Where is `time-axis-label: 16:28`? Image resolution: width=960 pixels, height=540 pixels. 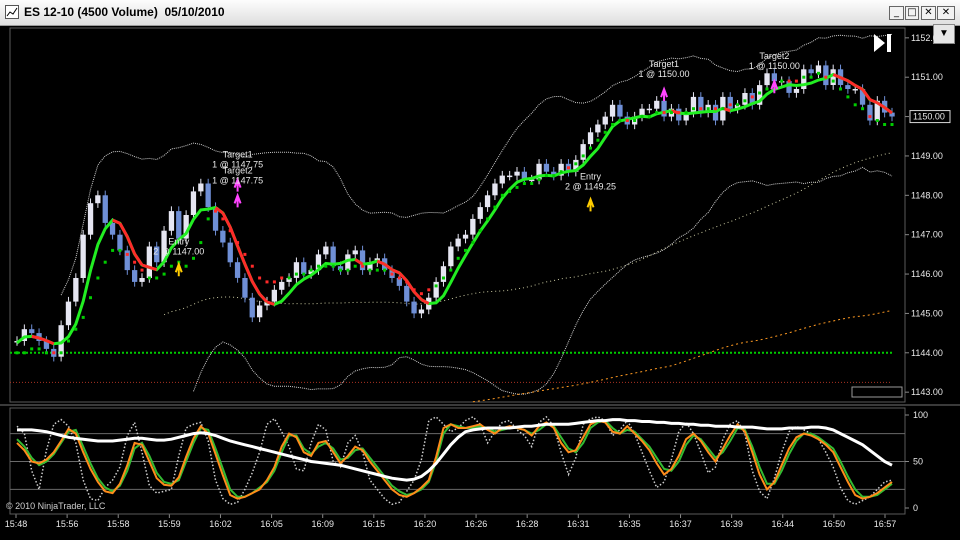 time-axis-label: 16:28 is located at coordinates (527, 524).